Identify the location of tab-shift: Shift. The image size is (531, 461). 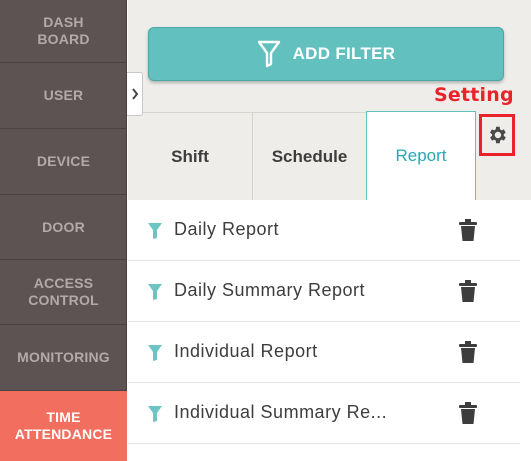
(190, 156).